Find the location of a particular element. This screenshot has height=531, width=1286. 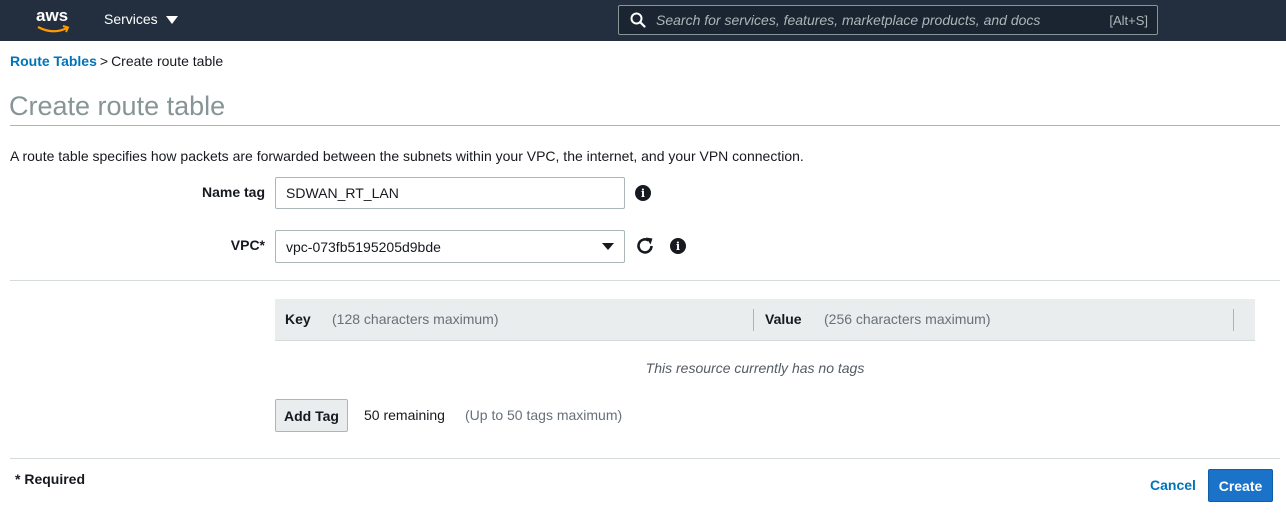

breadcrumb: Route Tables > Create route table is located at coordinates (116, 61).